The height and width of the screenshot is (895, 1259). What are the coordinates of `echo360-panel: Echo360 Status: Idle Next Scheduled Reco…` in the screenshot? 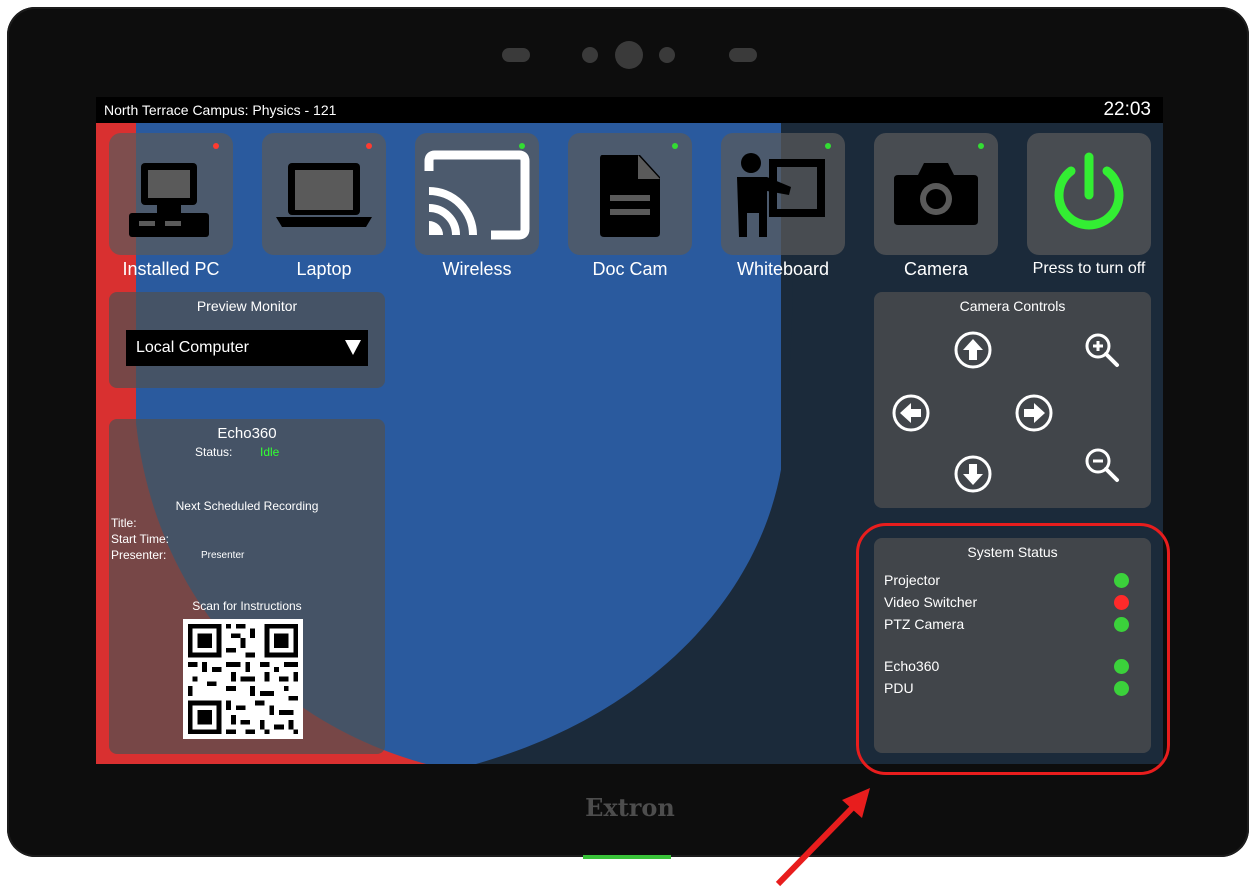 It's located at (247, 586).